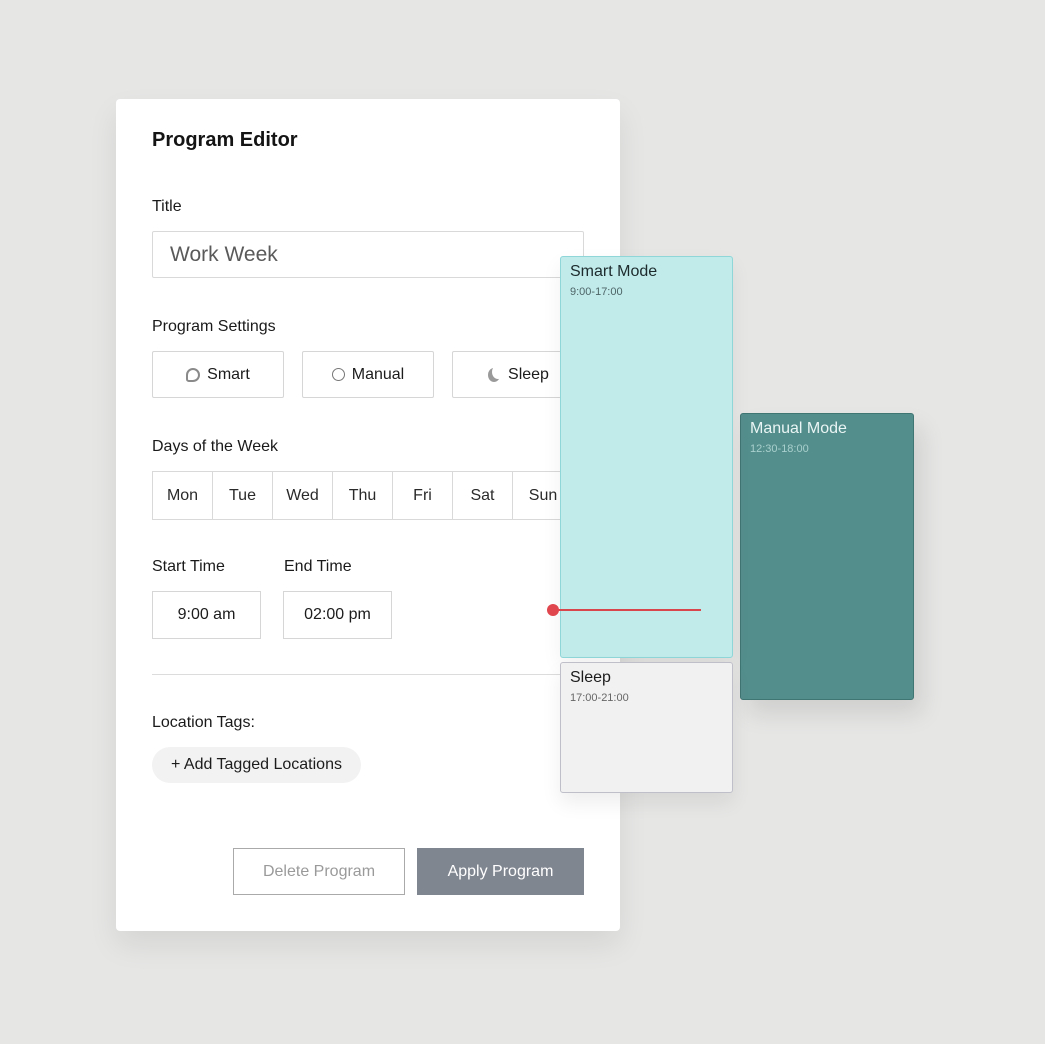 Image resolution: width=1045 pixels, height=1044 pixels. Describe the element at coordinates (528, 374) in the screenshot. I see `sleep-mode-label: Sleep` at that location.